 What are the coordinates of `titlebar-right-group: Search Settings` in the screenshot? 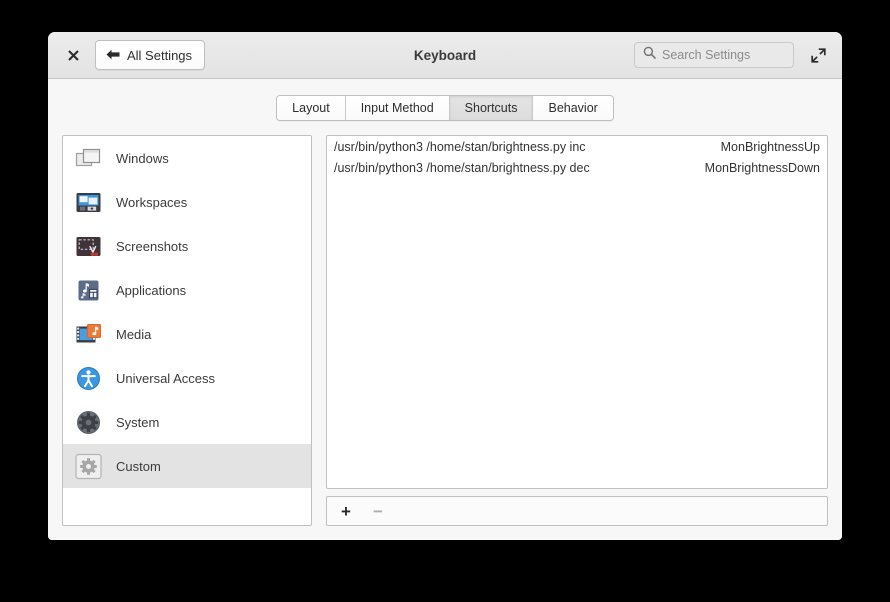 It's located at (731, 55).